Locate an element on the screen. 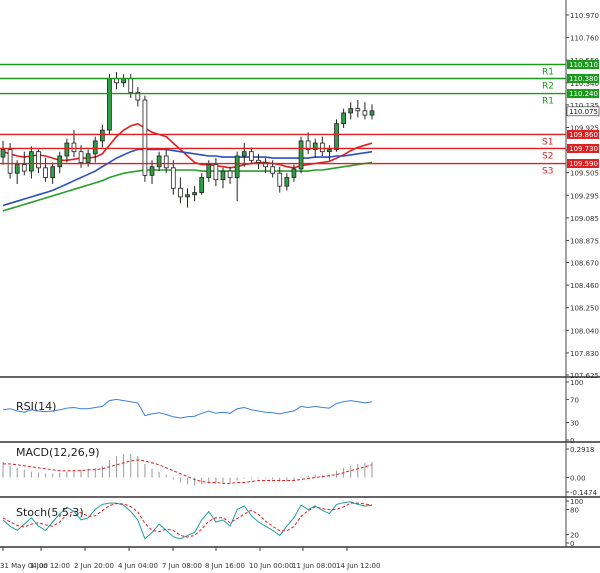 This screenshot has height=573, width=600. rsi-tick-label: 100 is located at coordinates (576, 383).